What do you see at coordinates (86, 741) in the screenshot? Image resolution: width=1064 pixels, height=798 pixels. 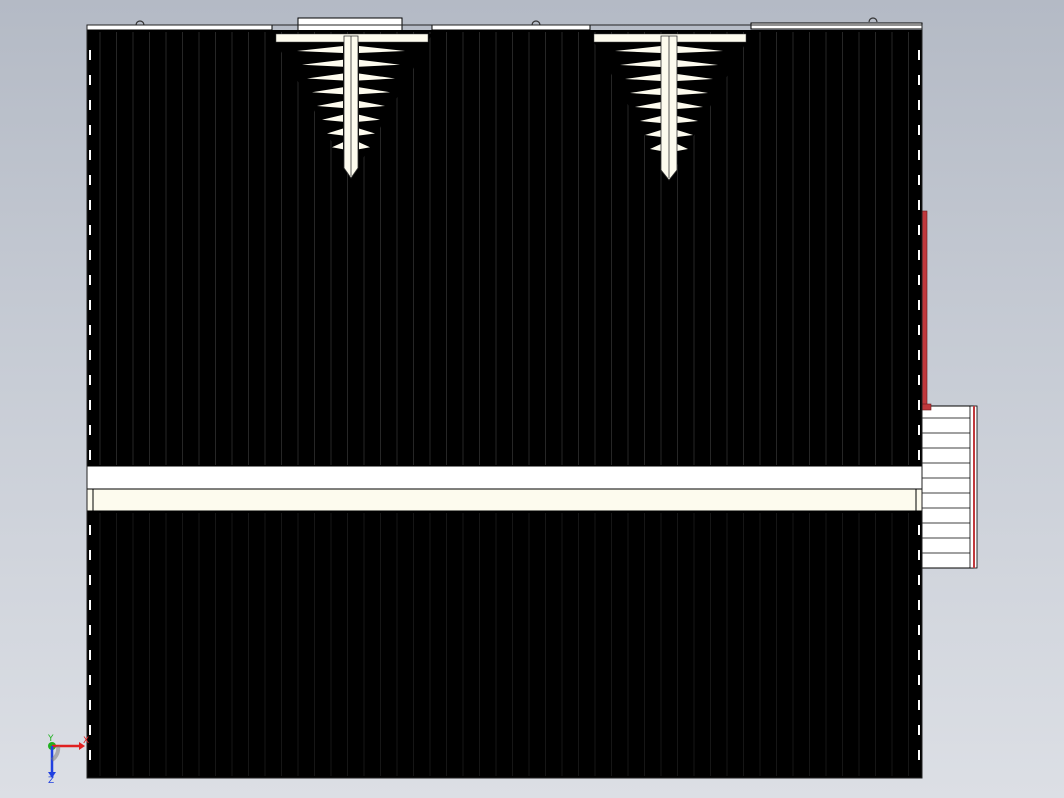 I see `x-axis-label: X` at bounding box center [86, 741].